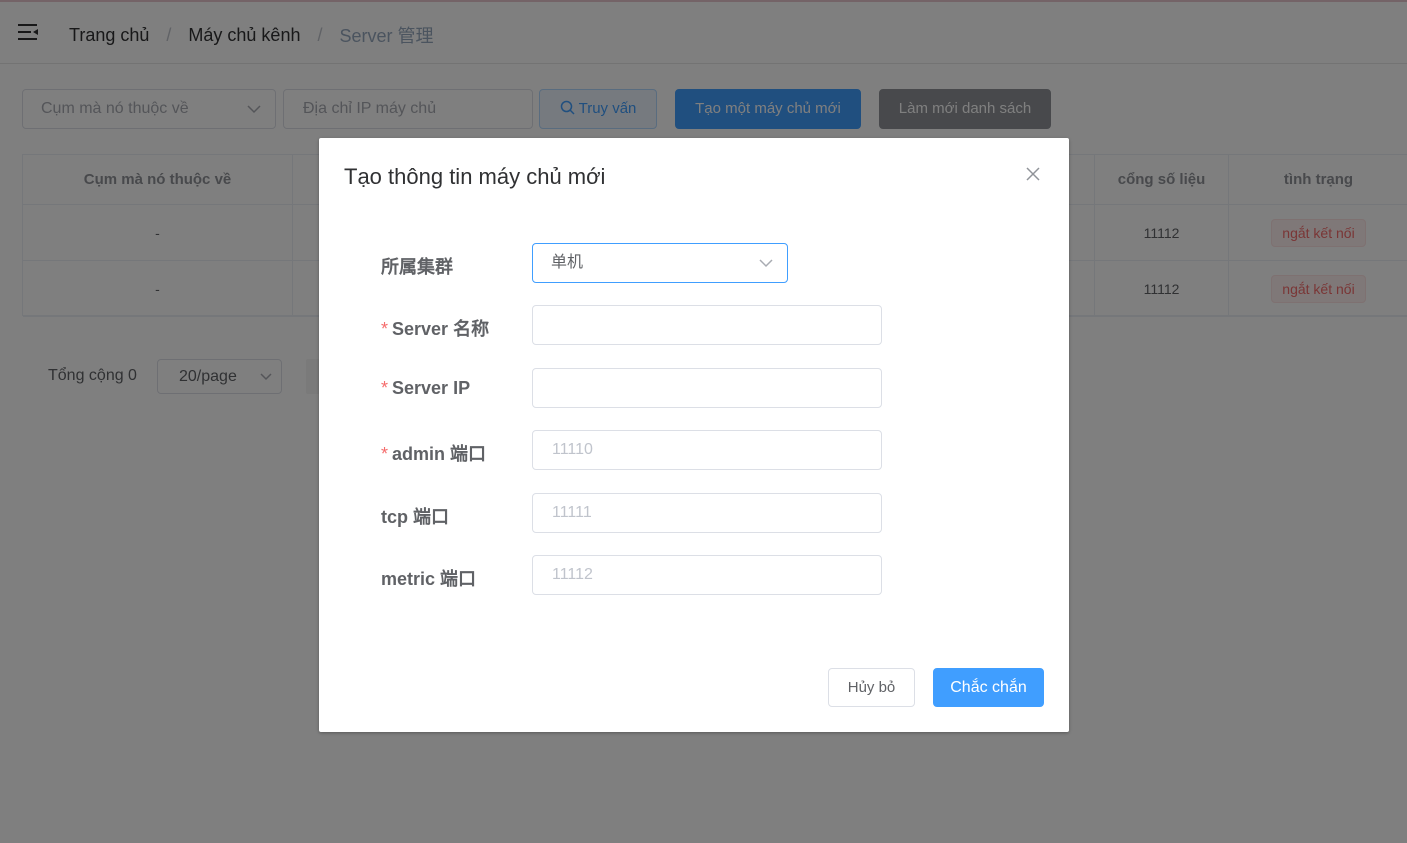 The height and width of the screenshot is (843, 1407). What do you see at coordinates (766, 263) in the screenshot?
I see `chevron-down-icon` at bounding box center [766, 263].